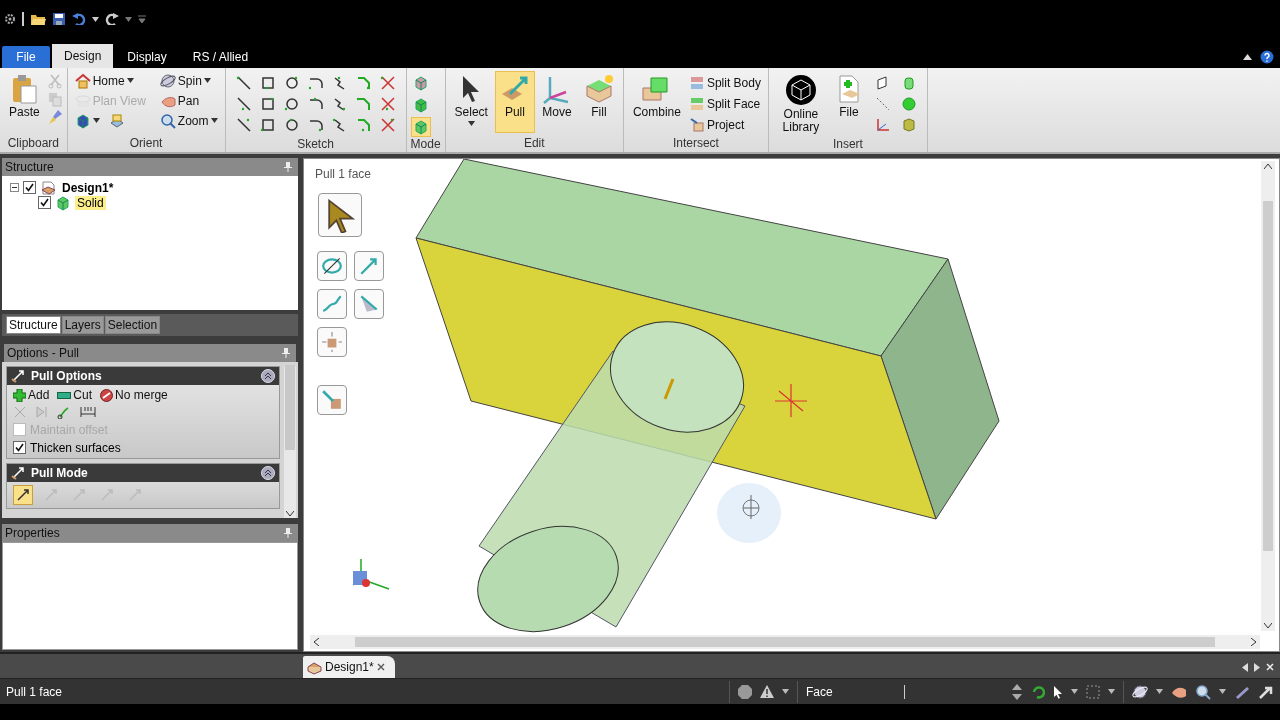  Describe the element at coordinates (349, 667) in the screenshot. I see `document-tab: Design1*` at that location.